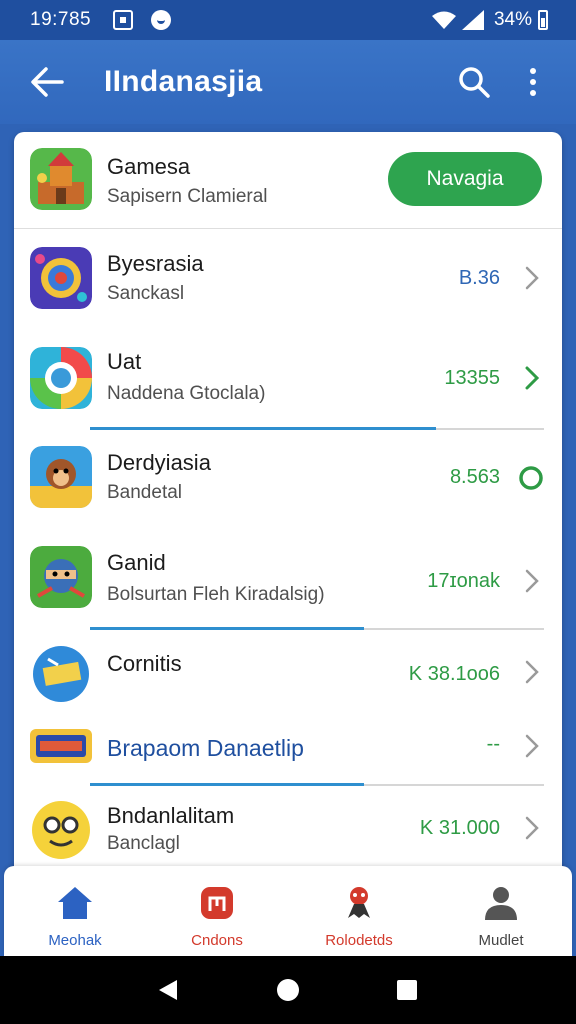  I want to click on nav-label: Mudlet, so click(501, 940).